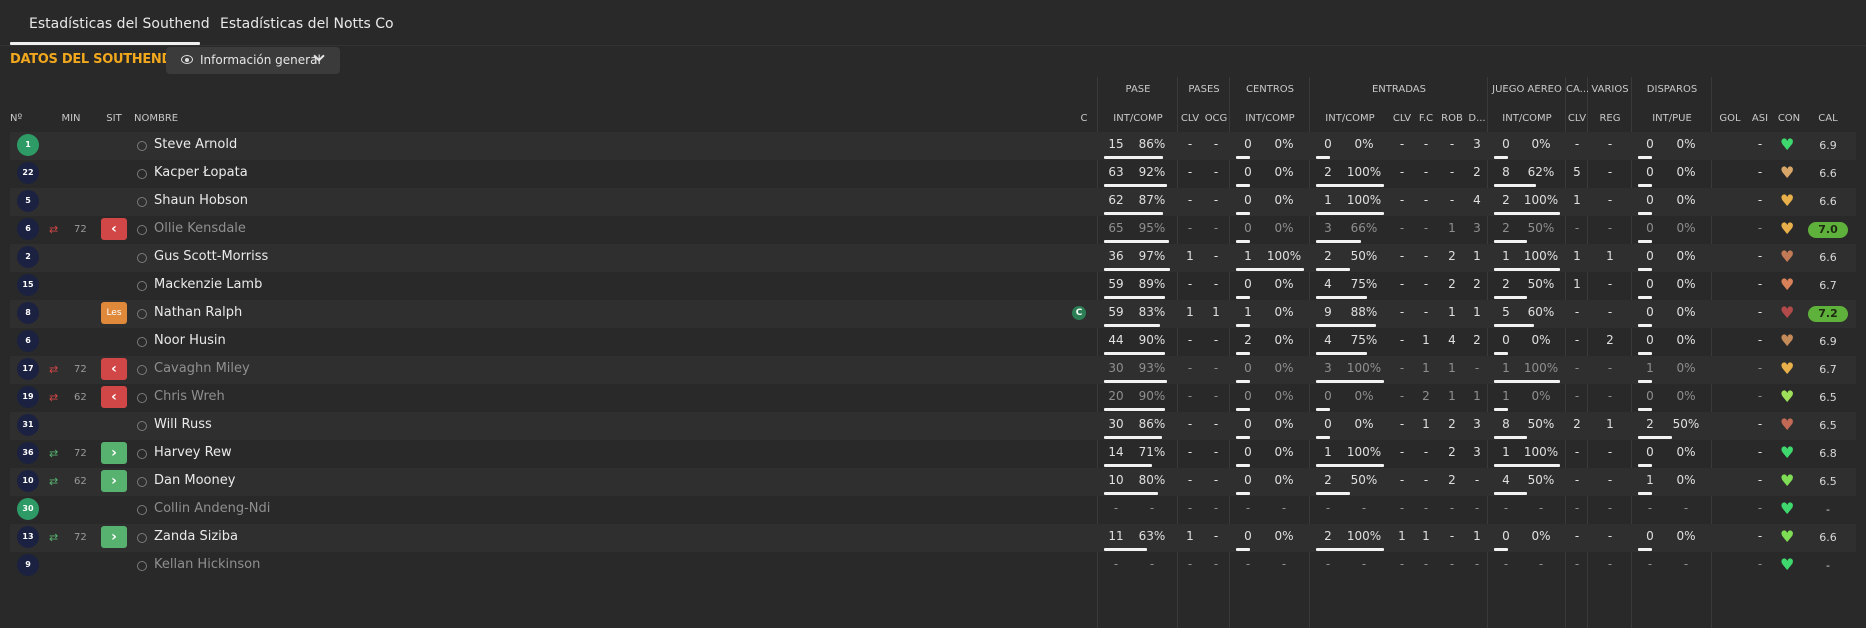 This screenshot has width=1866, height=628. I want to click on cross-completion-bar, so click(1243, 381).